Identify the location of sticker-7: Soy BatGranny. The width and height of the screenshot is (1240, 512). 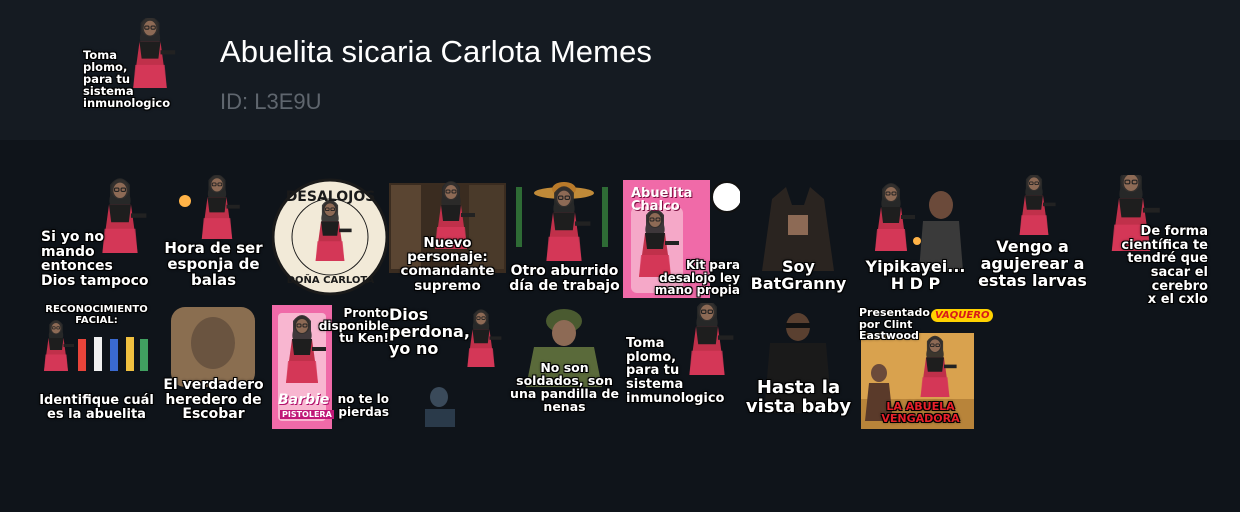
(798, 239).